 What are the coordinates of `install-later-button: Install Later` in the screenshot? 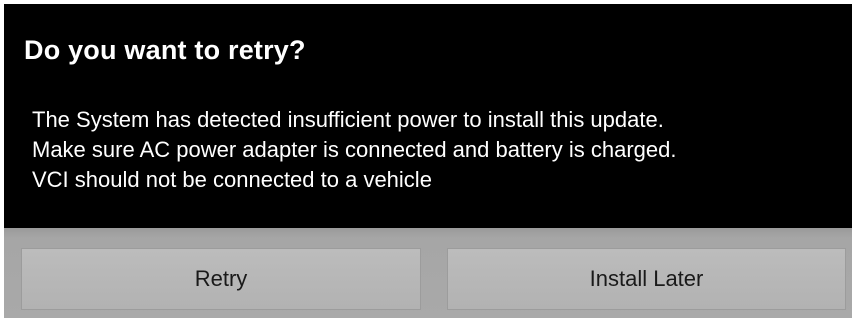 It's located at (646, 279).